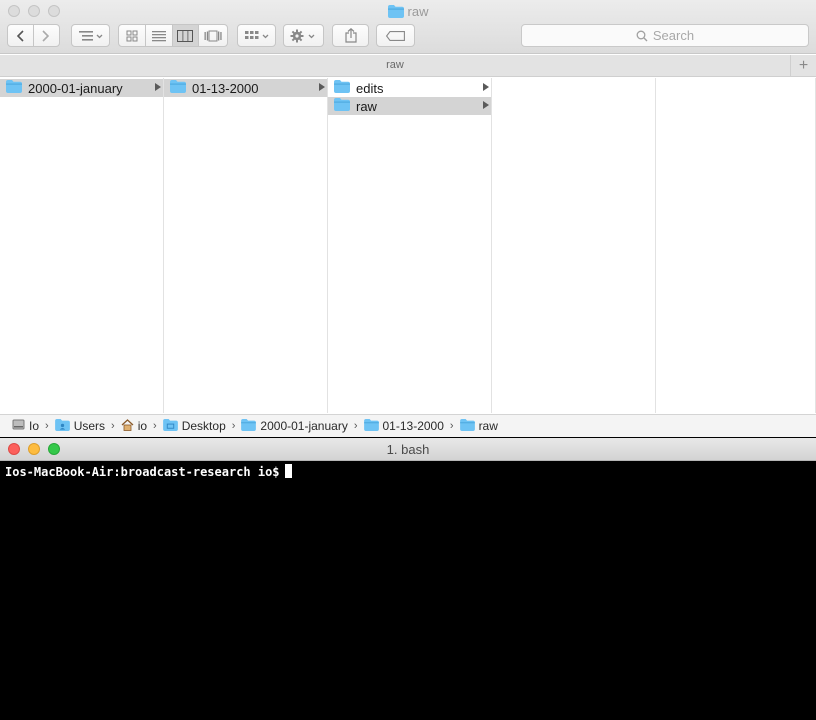 Image resolution: width=816 pixels, height=720 pixels. I want to click on path-crumb-label: 01-13-2000, so click(413, 426).